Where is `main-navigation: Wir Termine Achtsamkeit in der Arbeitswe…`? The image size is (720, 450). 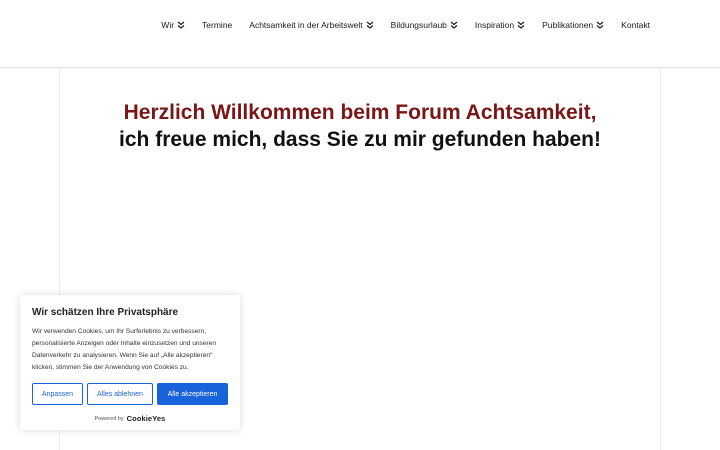
main-navigation: Wir Termine Achtsamkeit in der Arbeitswe… is located at coordinates (405, 25).